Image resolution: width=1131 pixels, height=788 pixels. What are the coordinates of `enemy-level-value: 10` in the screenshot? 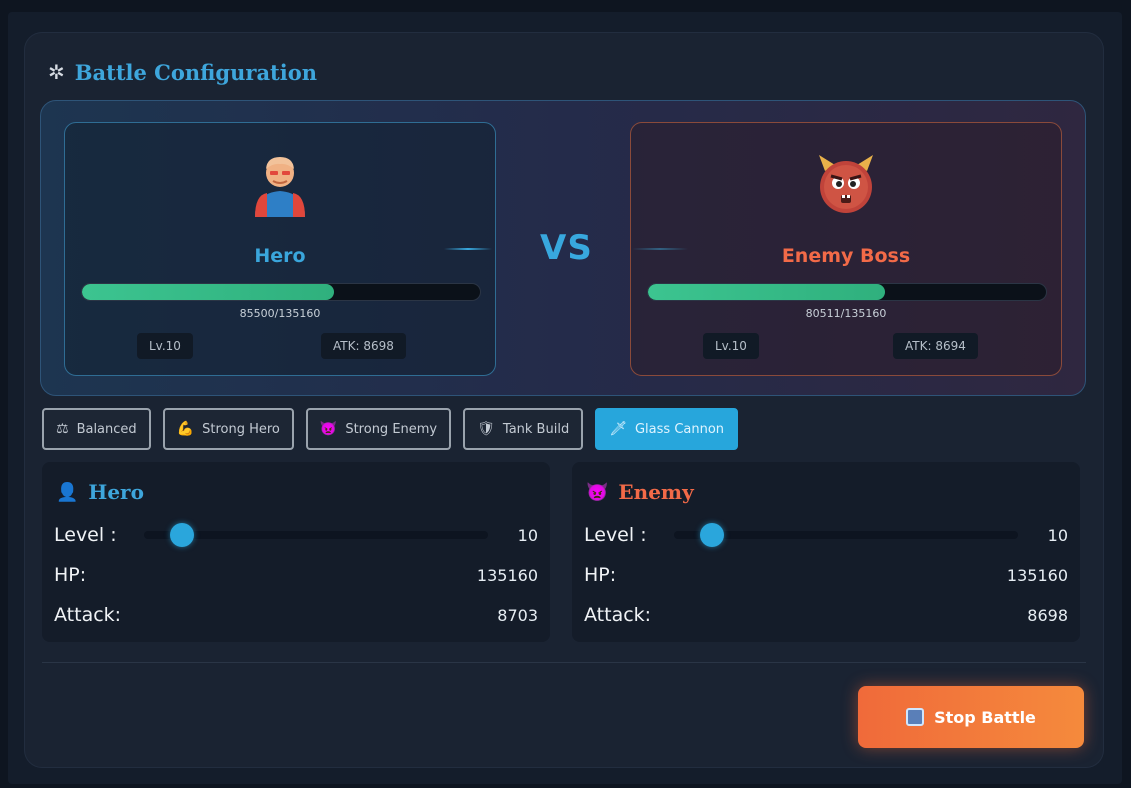 It's located at (1057, 535).